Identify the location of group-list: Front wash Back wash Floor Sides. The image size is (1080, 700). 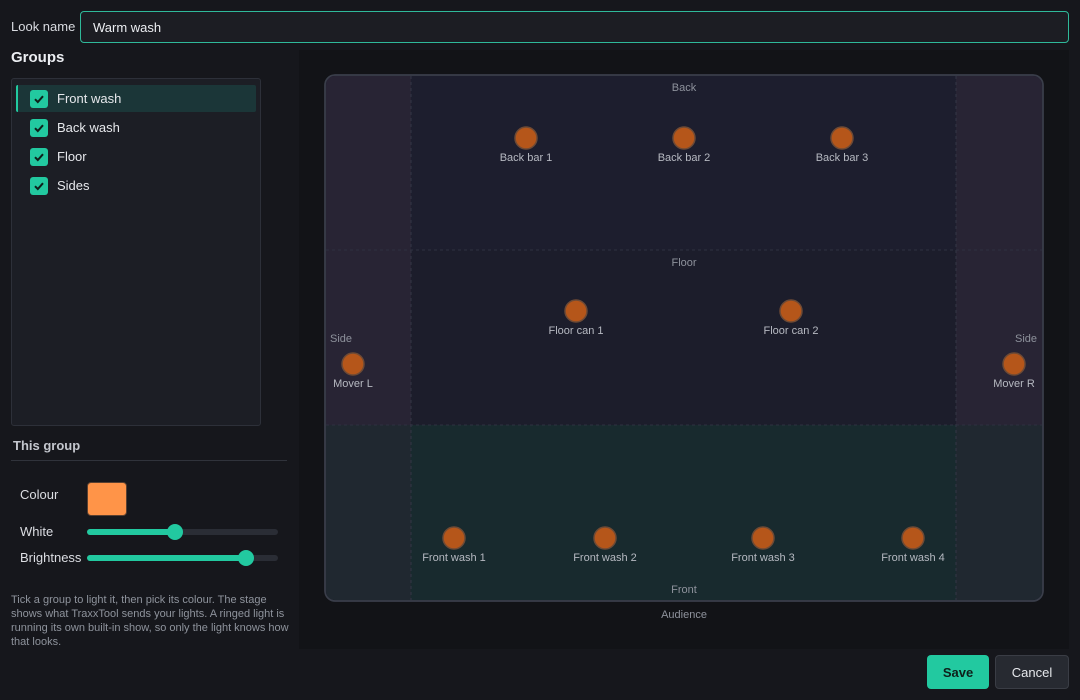
(136, 252).